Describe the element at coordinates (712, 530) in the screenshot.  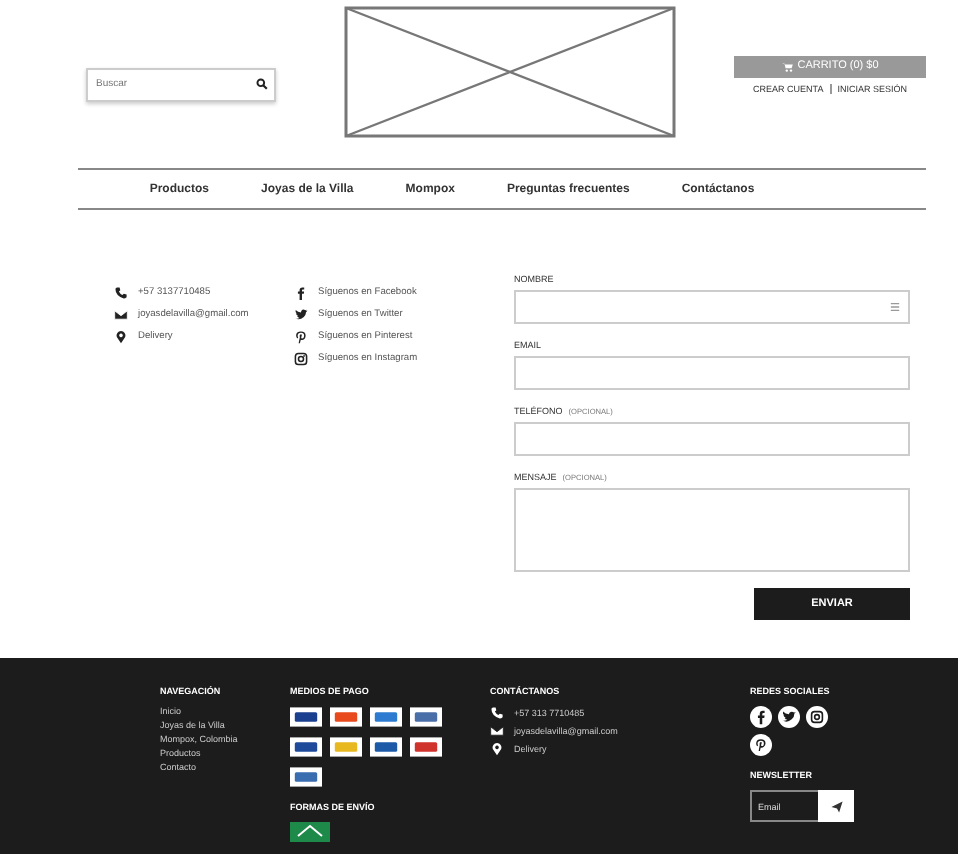
I see `message-field` at that location.